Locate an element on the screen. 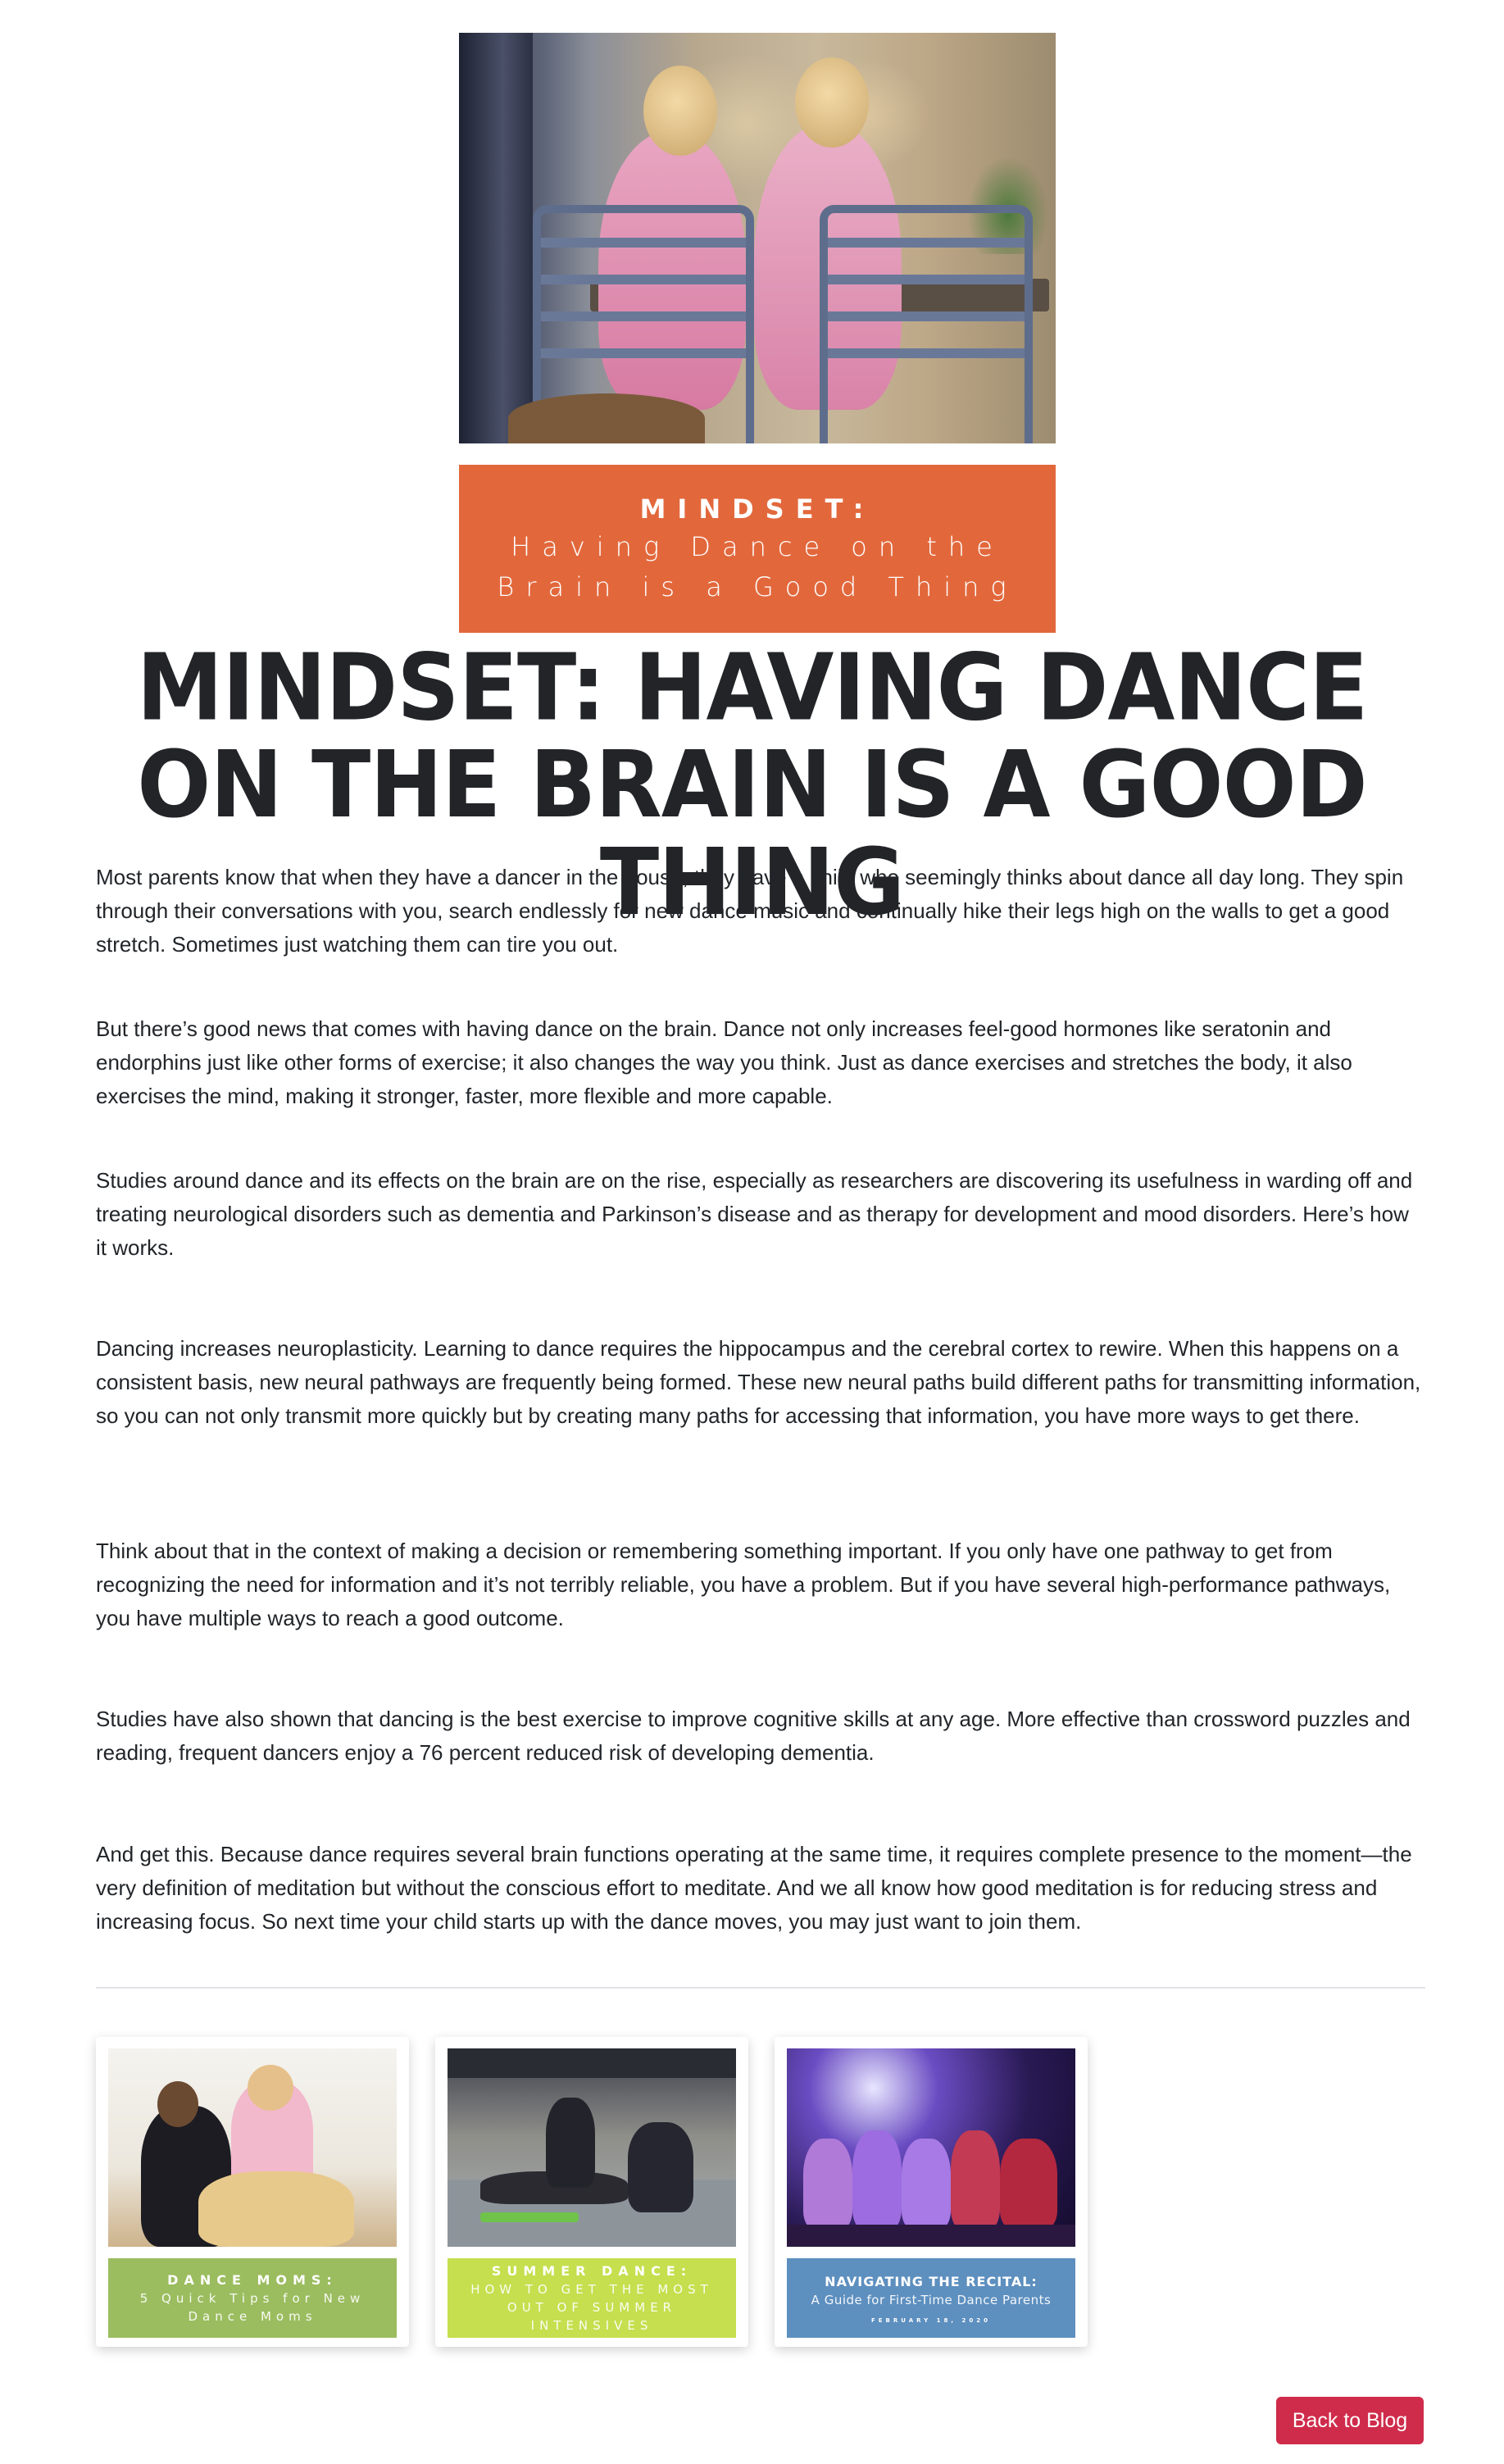 The image size is (1504, 2464). related-post-date: FEBRUARY 18, 2020 is located at coordinates (931, 2320).